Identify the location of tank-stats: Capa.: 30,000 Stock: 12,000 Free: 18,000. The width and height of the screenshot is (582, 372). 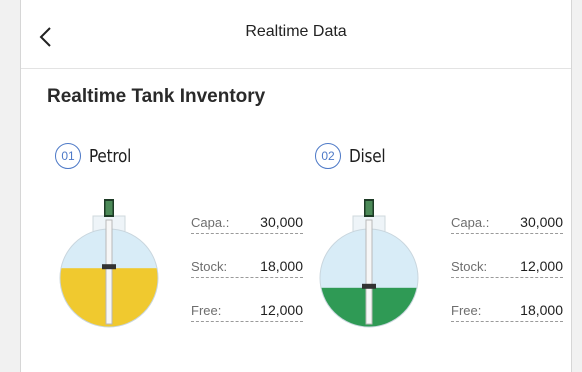
(507, 268).